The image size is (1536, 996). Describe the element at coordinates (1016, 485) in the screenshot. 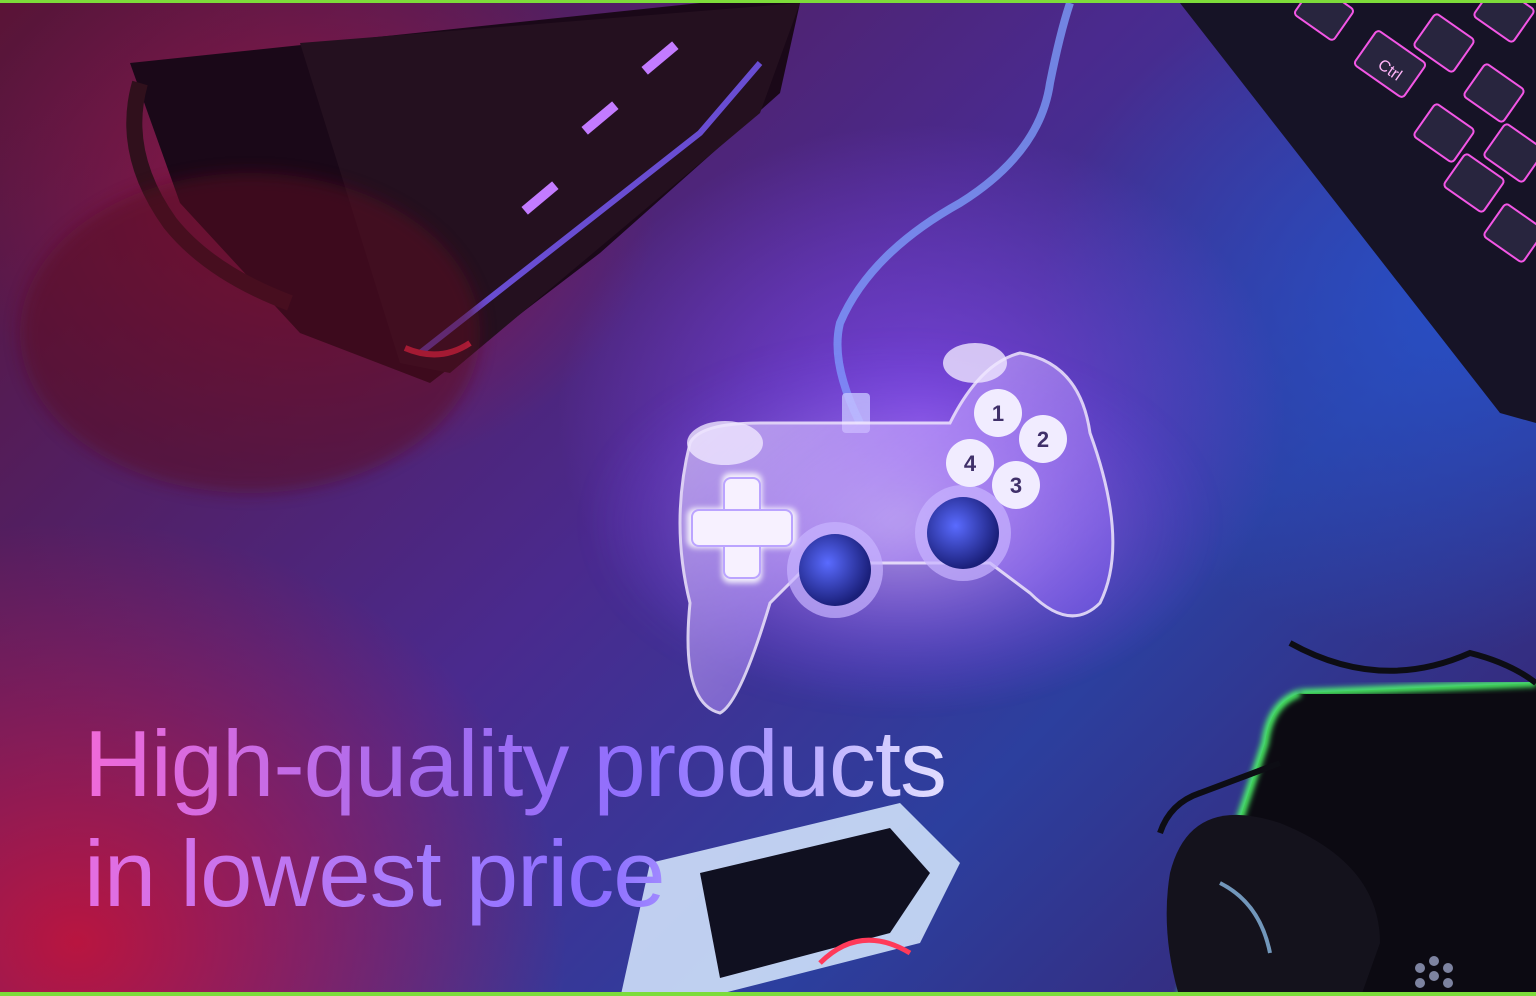

I see `face-button-3: 3` at that location.